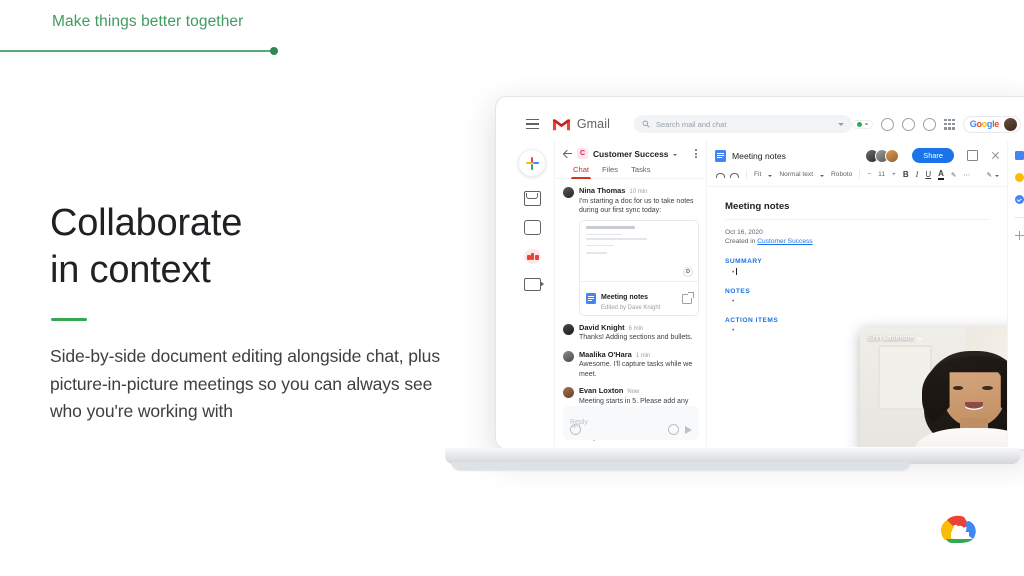 The image size is (1024, 576). What do you see at coordinates (146, 223) in the screenshot?
I see `headline-line-1: Collaborate` at bounding box center [146, 223].